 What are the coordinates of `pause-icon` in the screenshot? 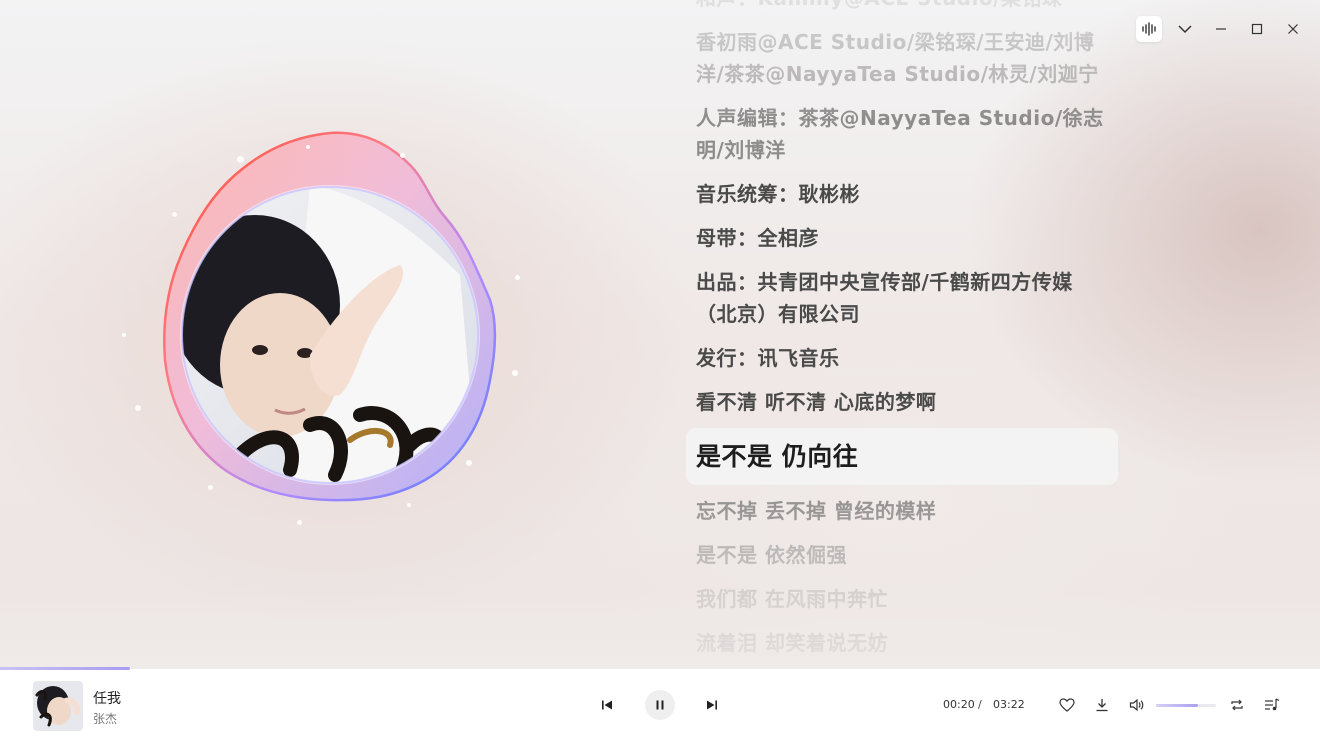 It's located at (660, 705).